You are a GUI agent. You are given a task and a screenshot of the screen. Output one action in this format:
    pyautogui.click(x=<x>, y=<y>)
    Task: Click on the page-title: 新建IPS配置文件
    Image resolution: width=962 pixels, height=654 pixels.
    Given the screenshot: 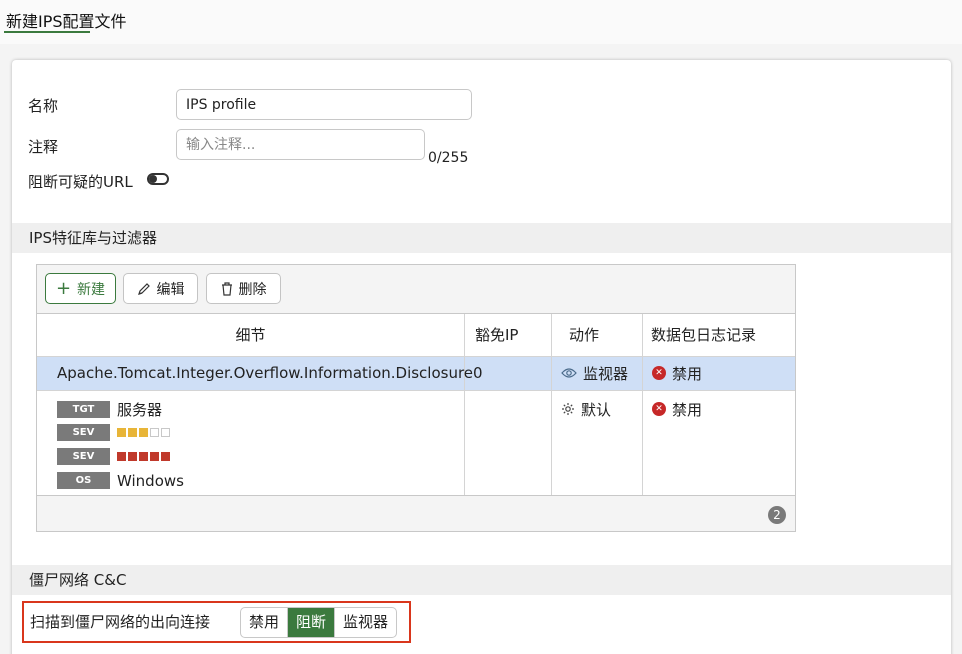 What is the action you would take?
    pyautogui.click(x=66, y=21)
    